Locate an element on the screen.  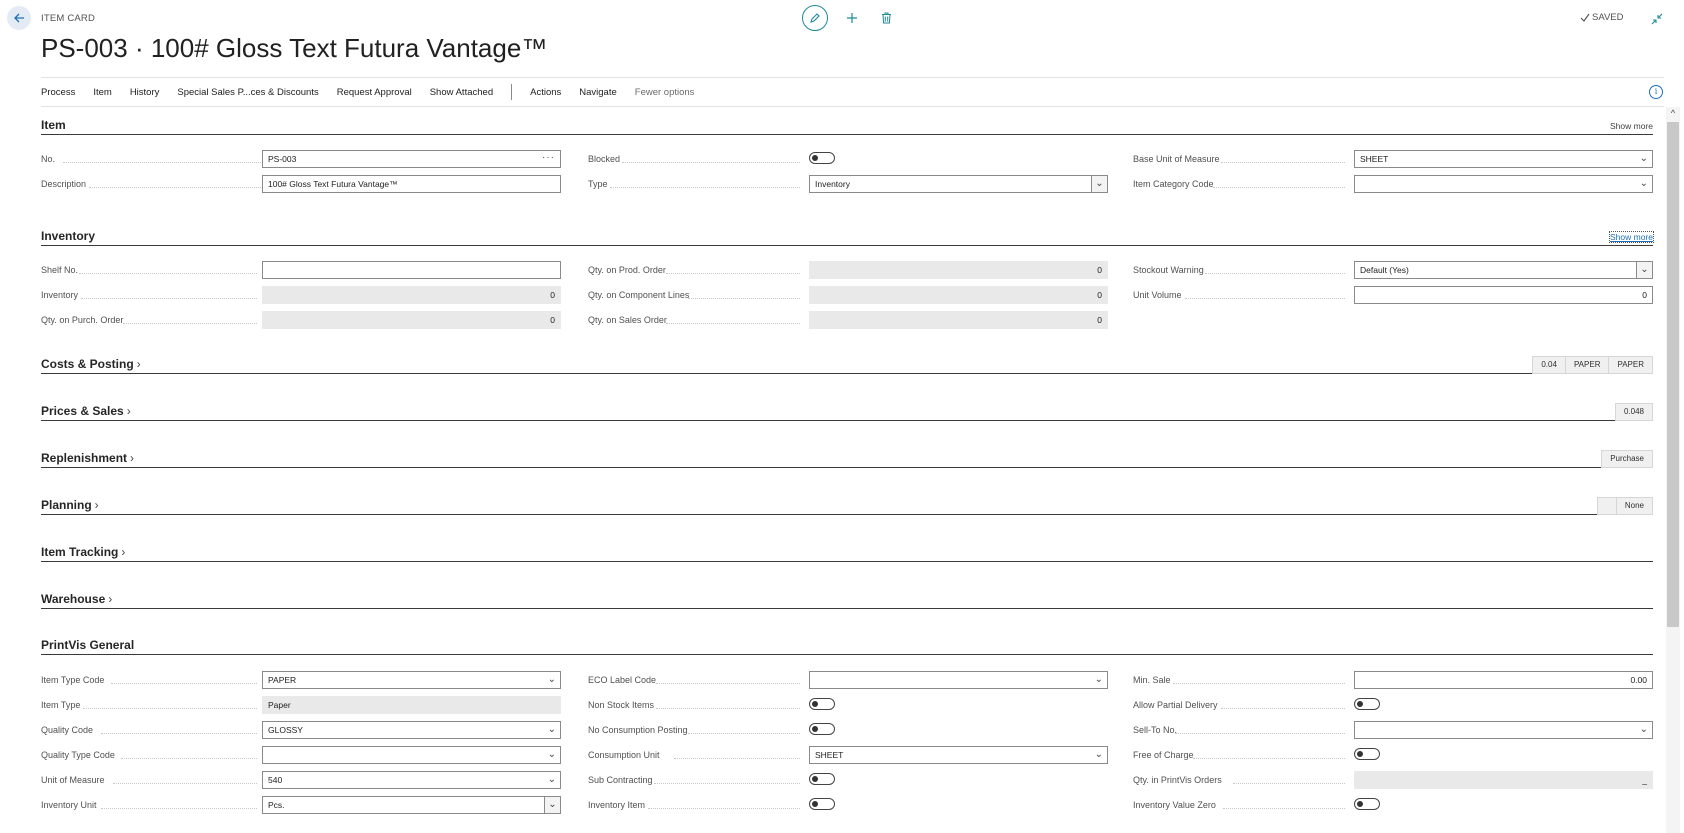
unit-of-measure-select: 540 ⌄ is located at coordinates (411, 780).